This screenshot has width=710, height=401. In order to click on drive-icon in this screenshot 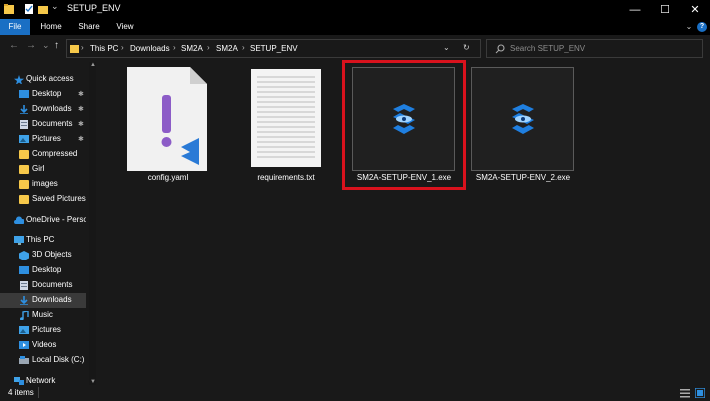, I will do `click(24, 360)`.